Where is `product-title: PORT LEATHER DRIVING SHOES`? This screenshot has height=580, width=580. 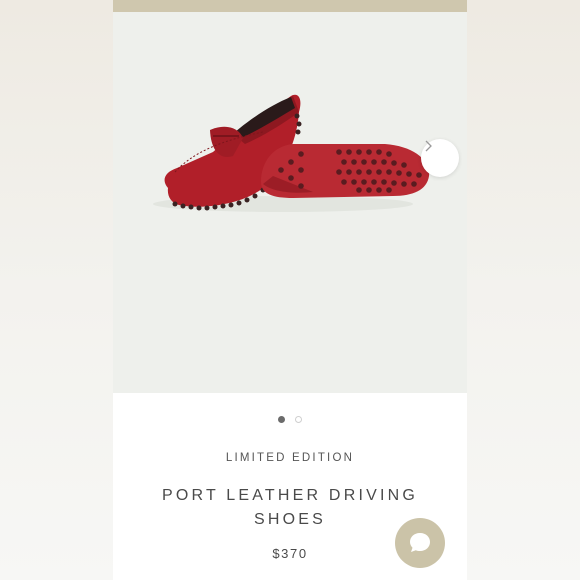 product-title: PORT LEATHER DRIVING SHOES is located at coordinates (290, 507).